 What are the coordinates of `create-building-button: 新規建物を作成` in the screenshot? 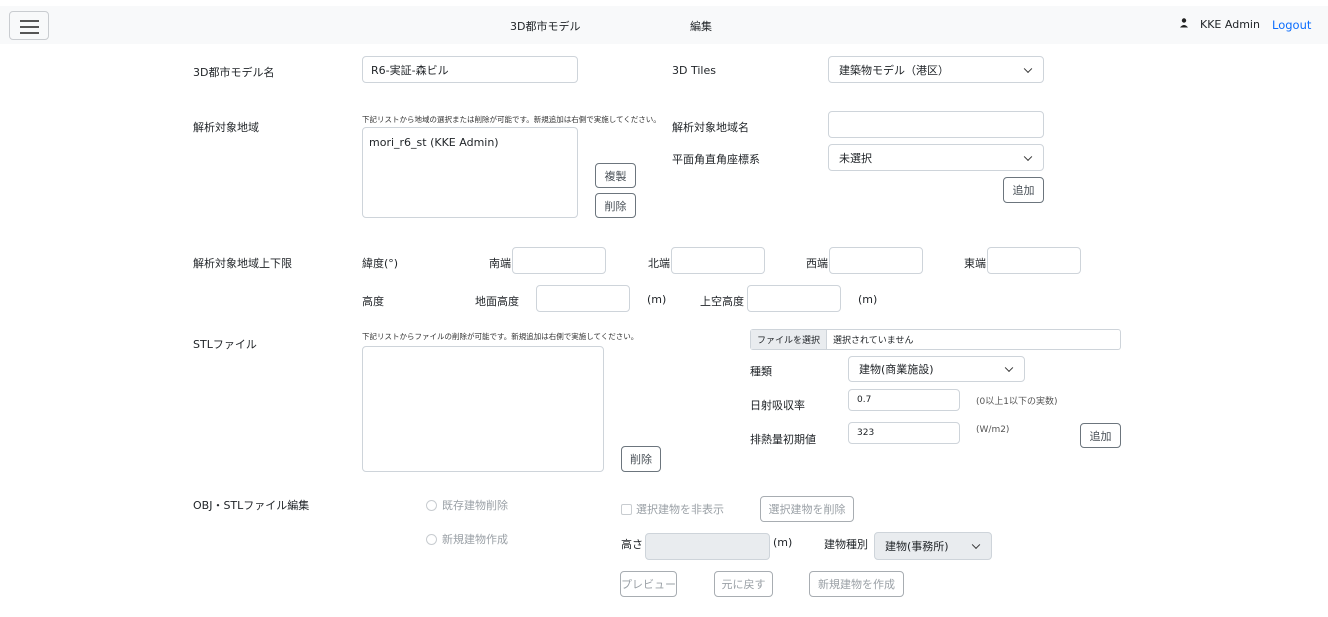 It's located at (856, 584).